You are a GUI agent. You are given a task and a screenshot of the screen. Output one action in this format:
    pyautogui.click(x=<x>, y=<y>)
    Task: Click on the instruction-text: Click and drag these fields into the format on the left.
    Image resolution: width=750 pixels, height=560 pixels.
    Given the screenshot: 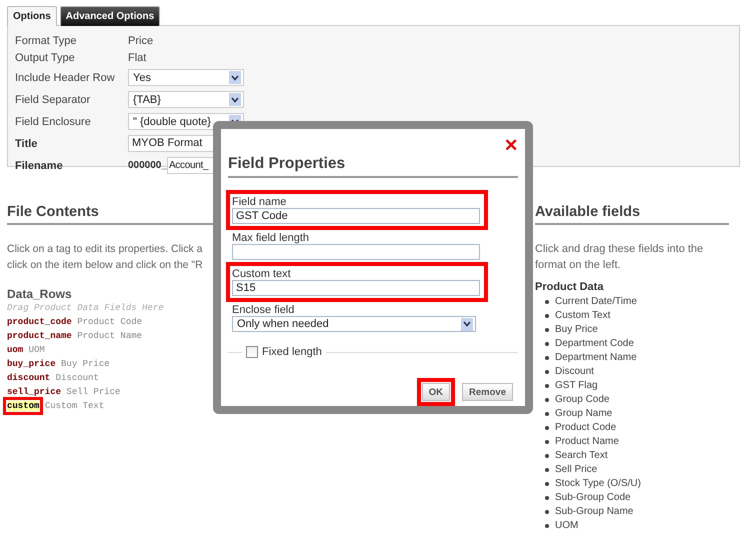 What is the action you would take?
    pyautogui.click(x=619, y=257)
    